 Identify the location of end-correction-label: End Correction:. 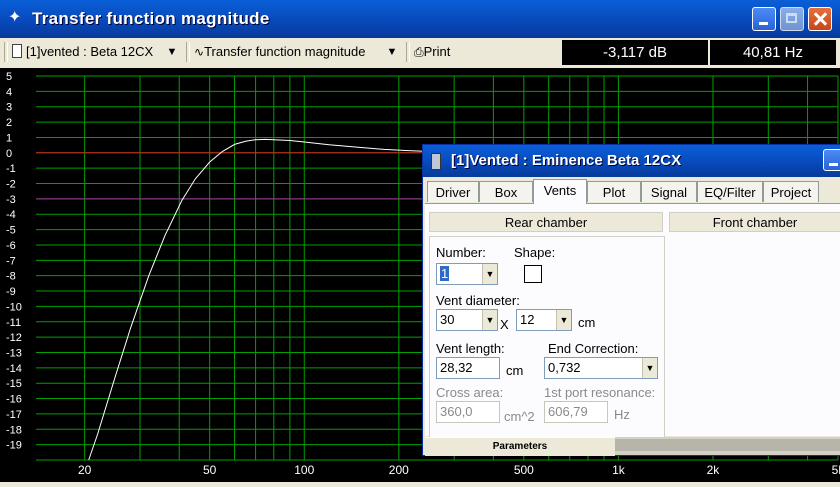
(593, 348).